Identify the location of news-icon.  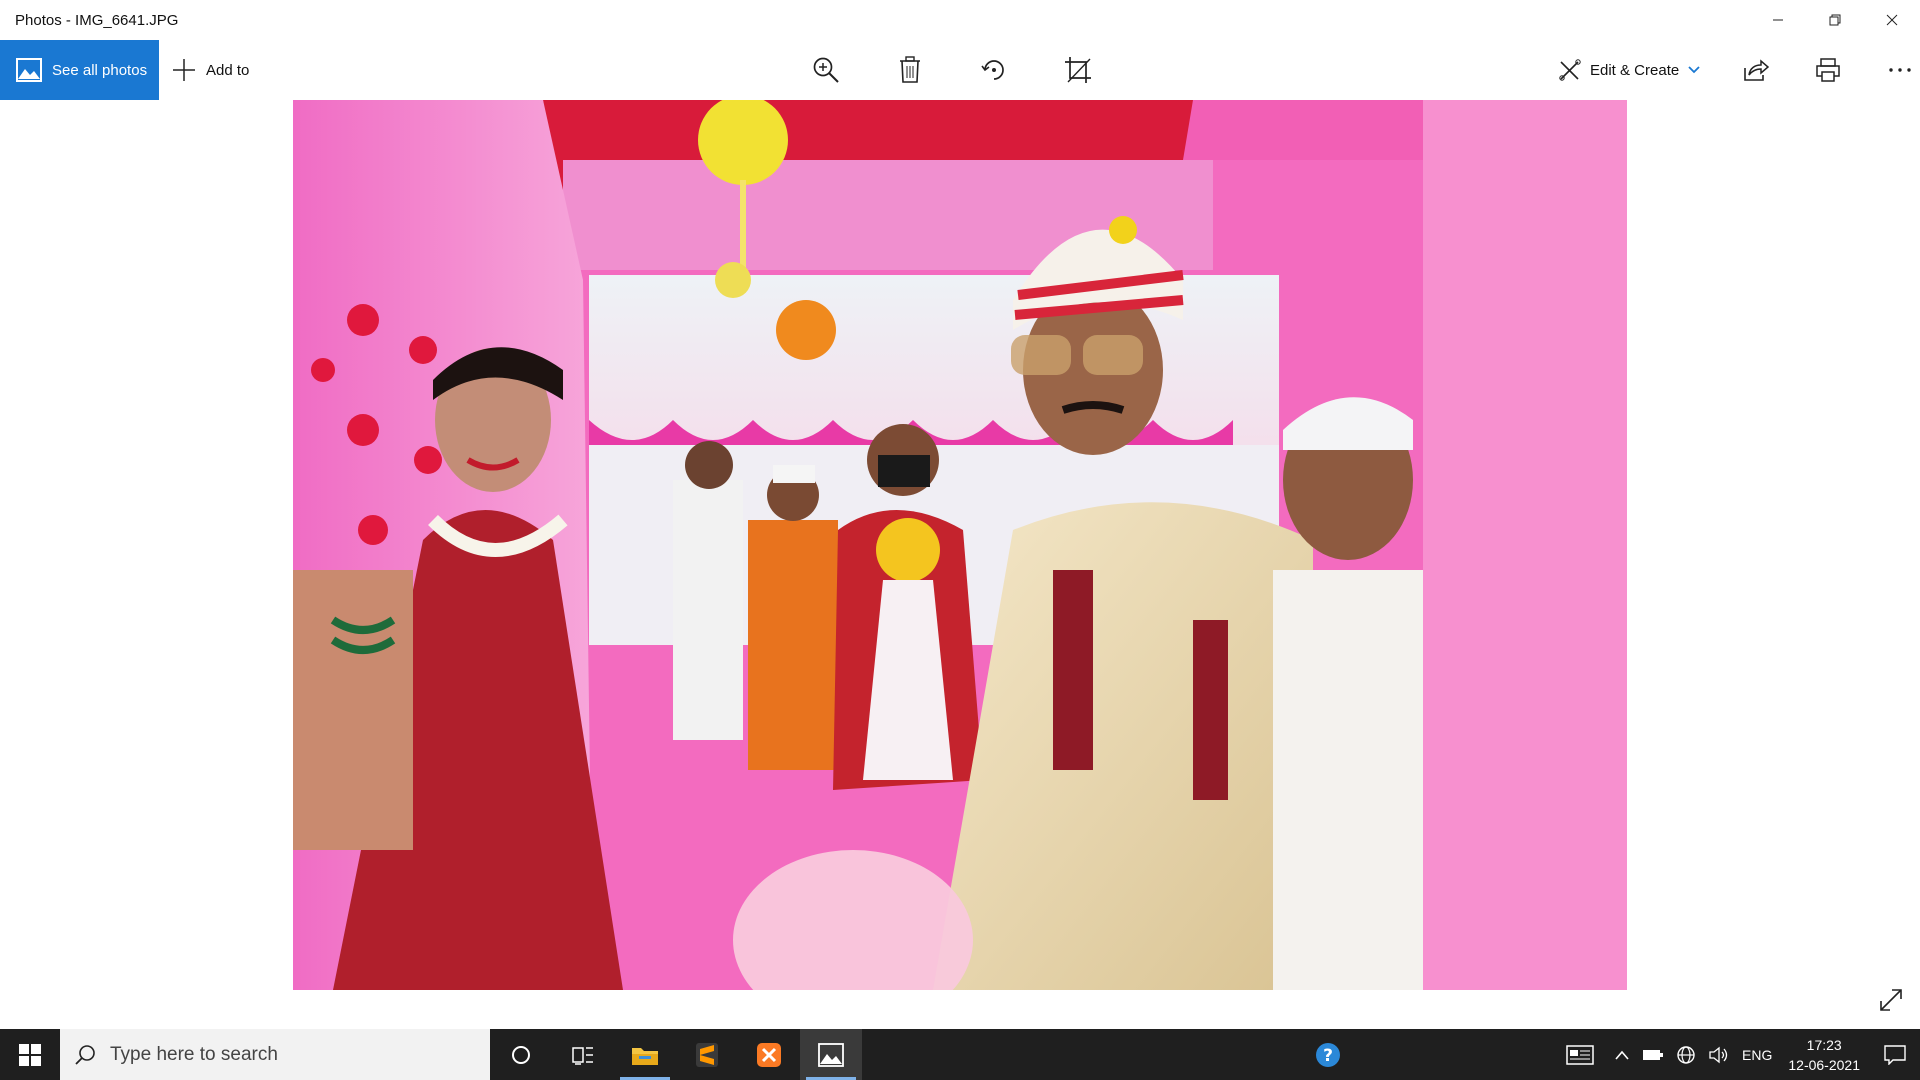
(1580, 1054).